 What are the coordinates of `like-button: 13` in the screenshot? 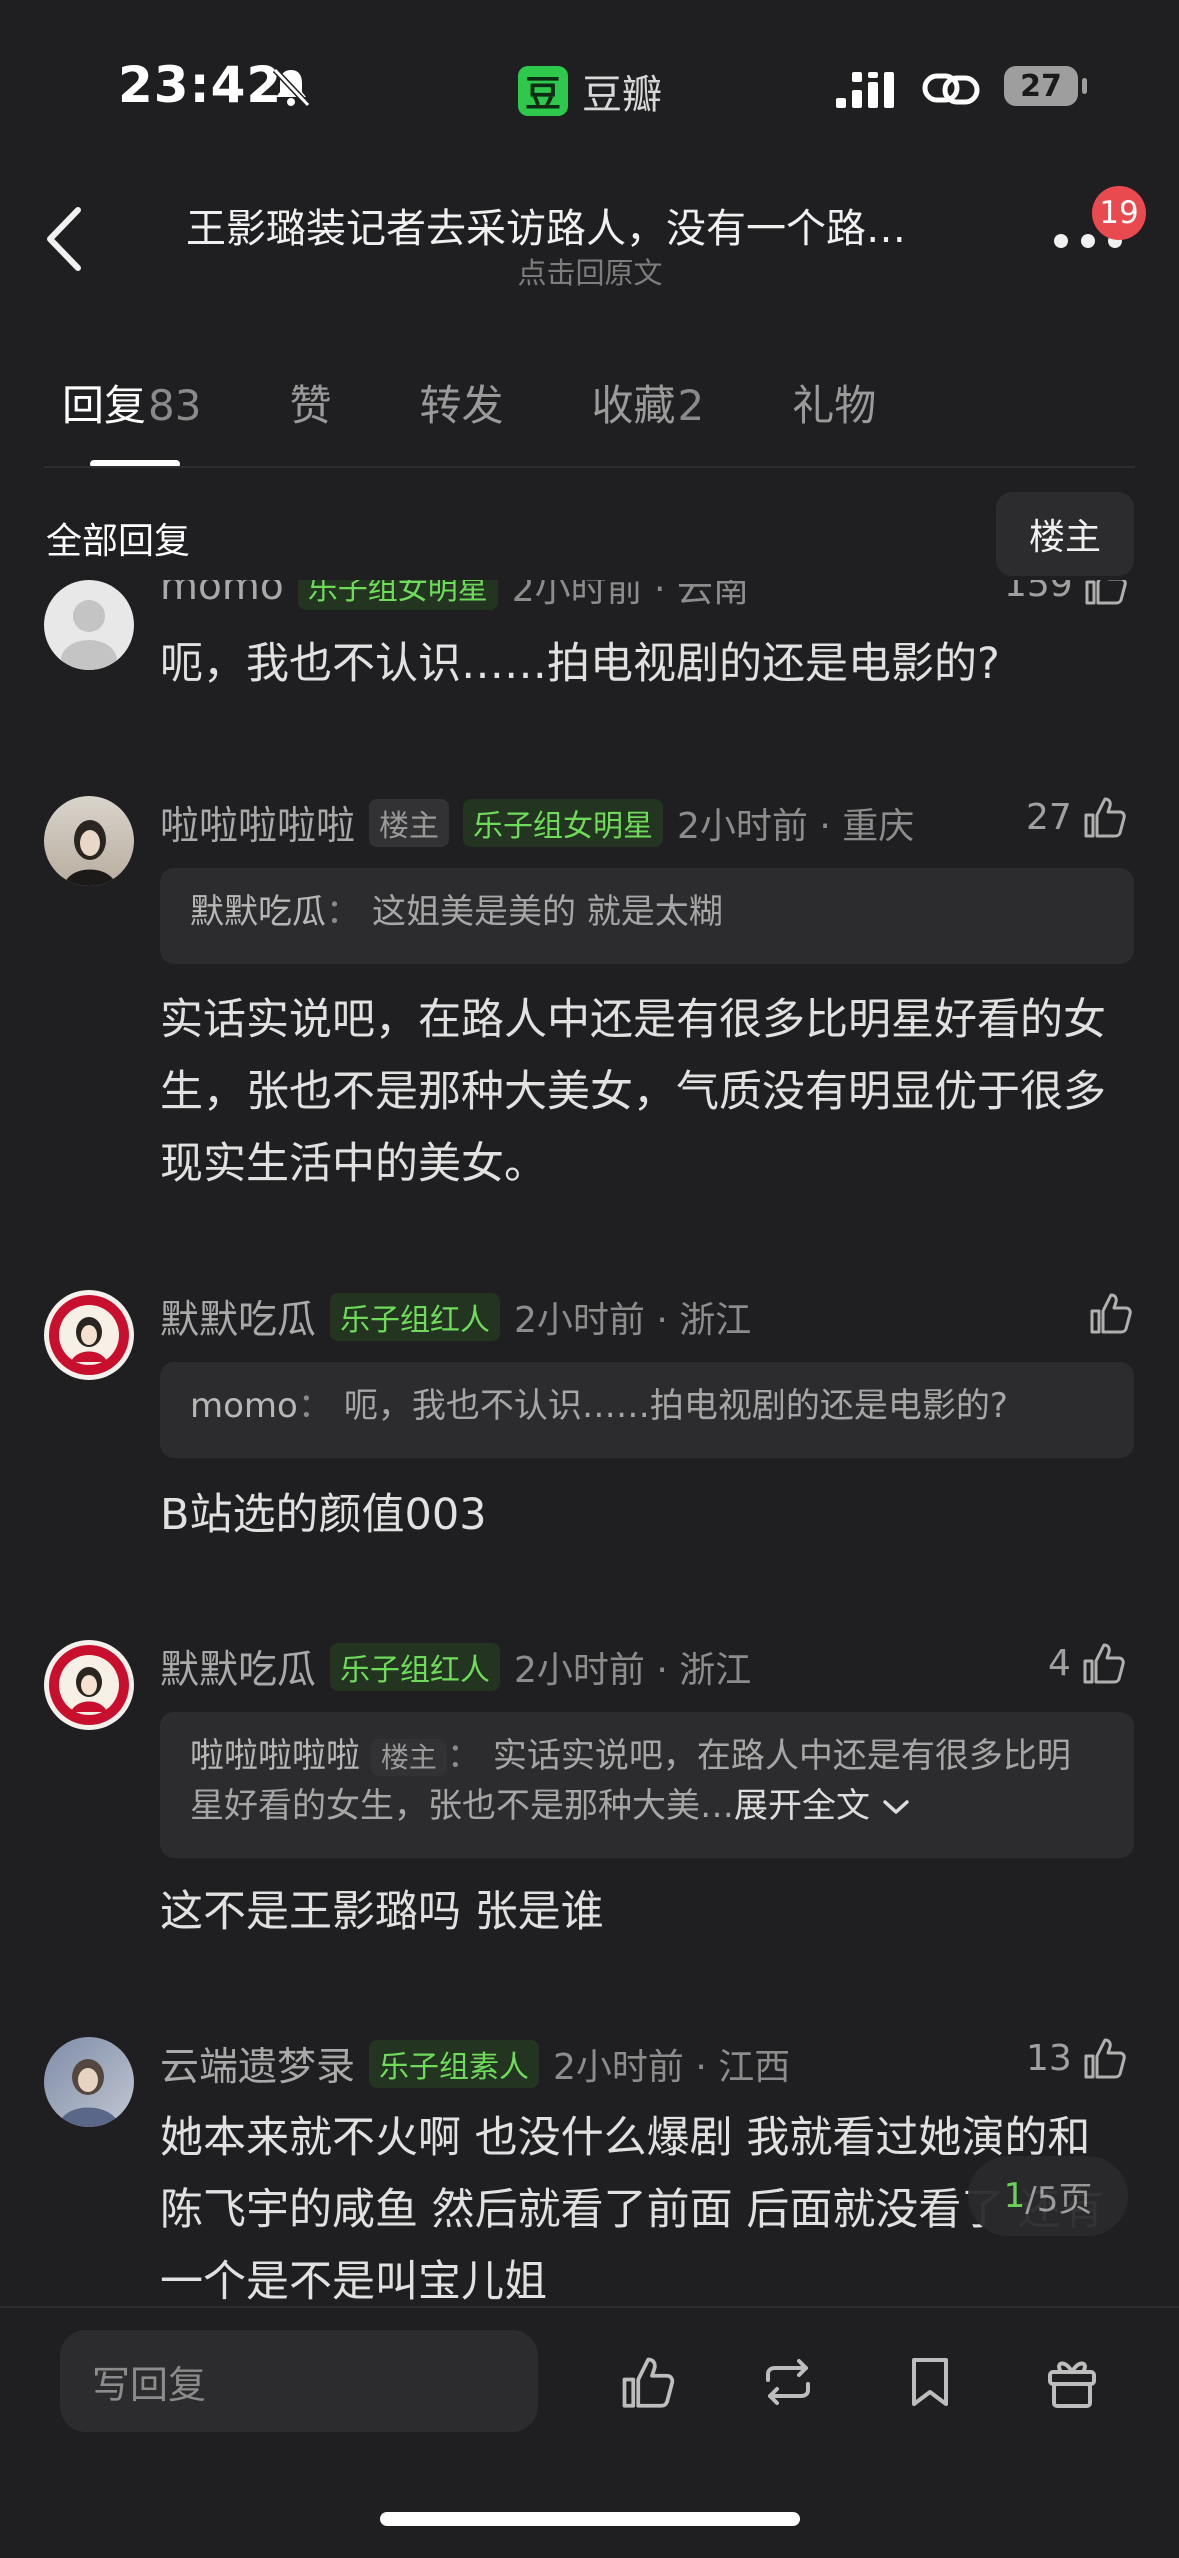 It's located at (1077, 2058).